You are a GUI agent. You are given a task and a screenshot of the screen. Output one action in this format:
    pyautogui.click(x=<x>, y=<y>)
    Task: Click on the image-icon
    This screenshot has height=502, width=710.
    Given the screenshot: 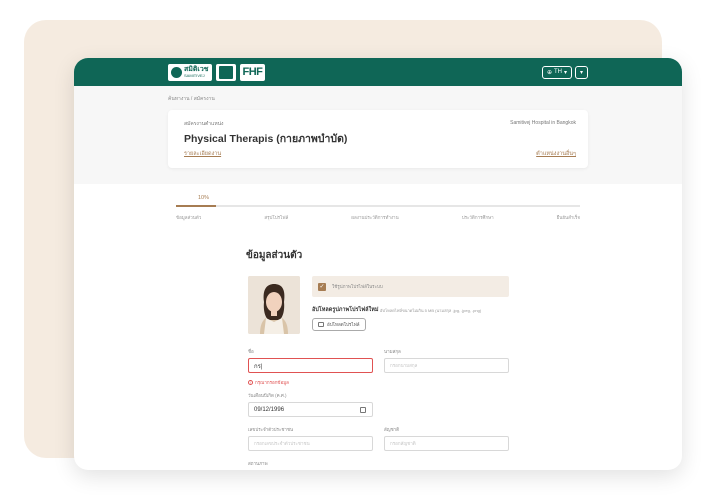 What is the action you would take?
    pyautogui.click(x=321, y=324)
    